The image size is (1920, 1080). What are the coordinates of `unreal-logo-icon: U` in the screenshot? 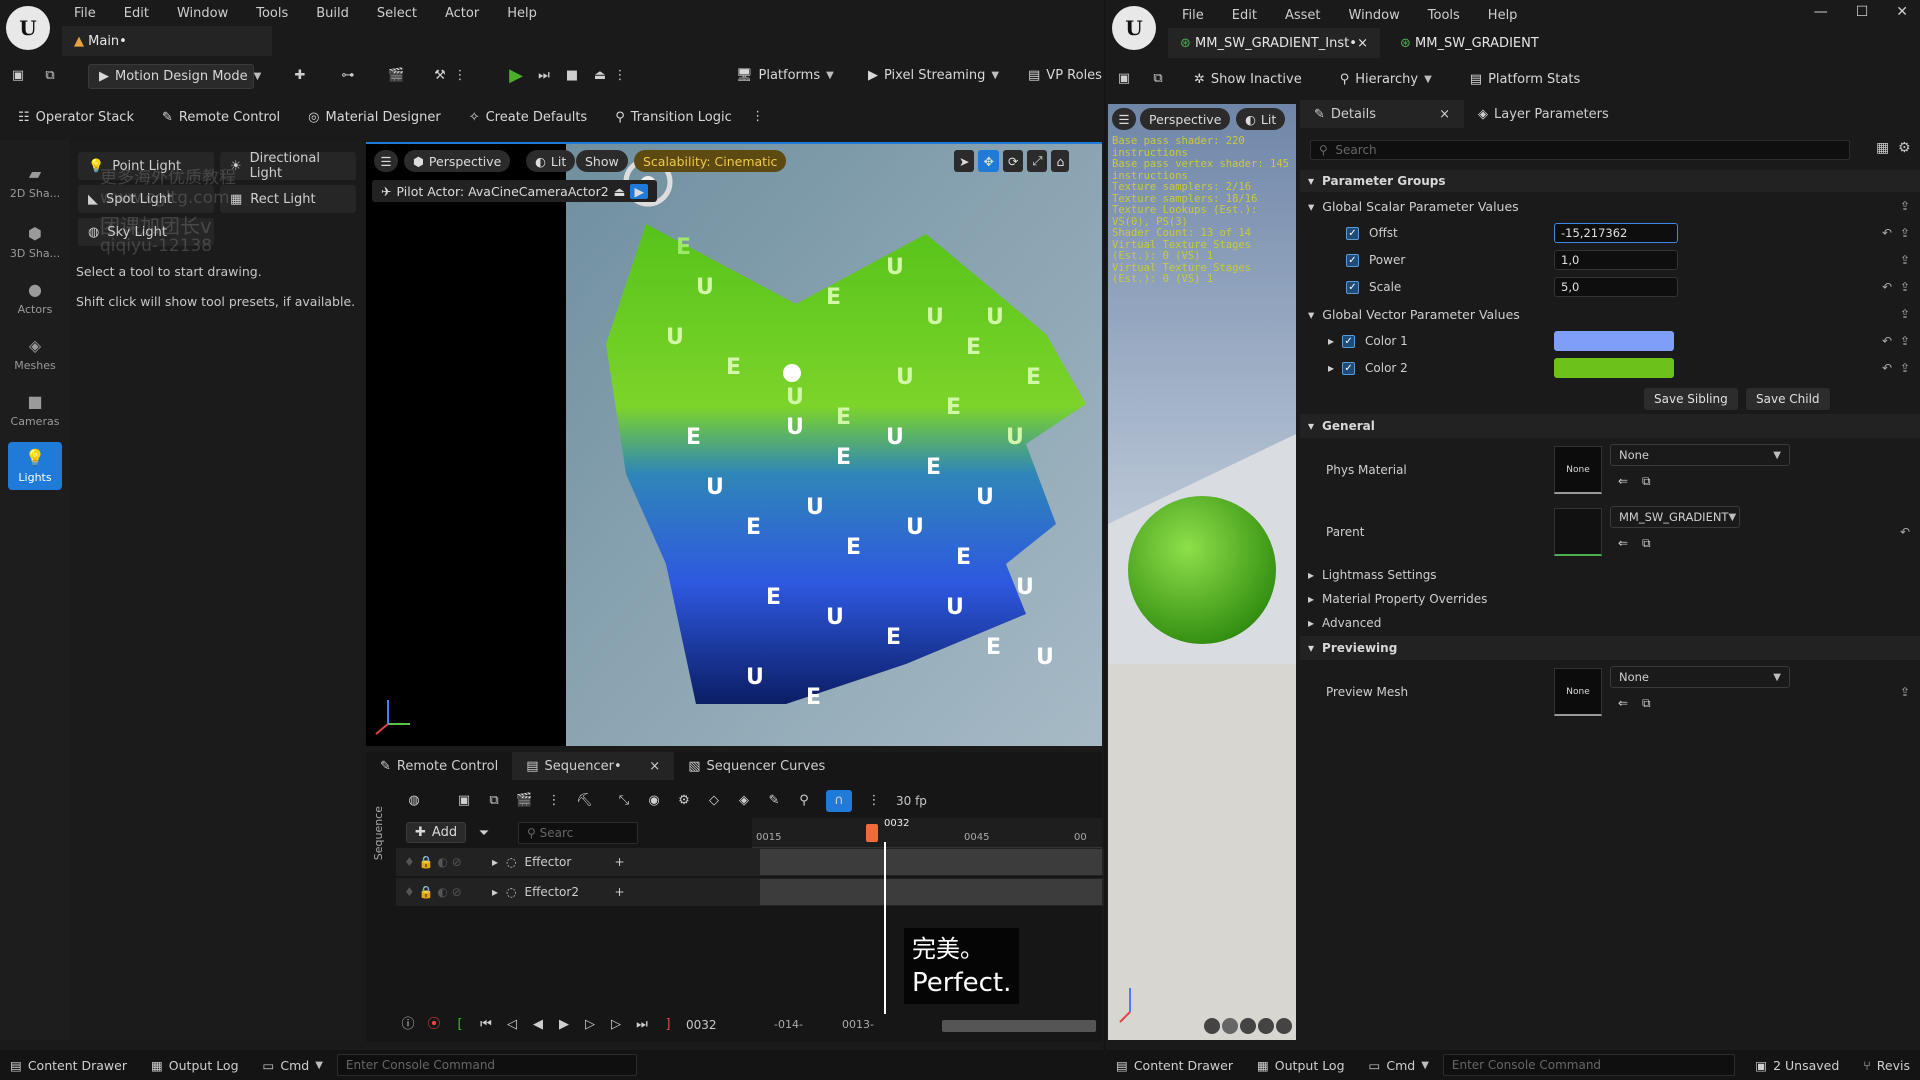 It's located at (28, 28).